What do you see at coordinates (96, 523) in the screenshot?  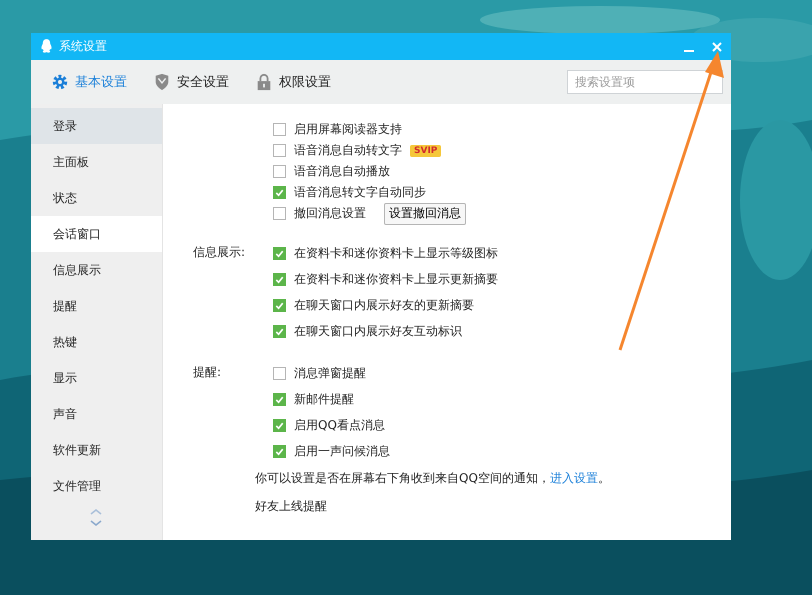 I see `scroll-down-icon` at bounding box center [96, 523].